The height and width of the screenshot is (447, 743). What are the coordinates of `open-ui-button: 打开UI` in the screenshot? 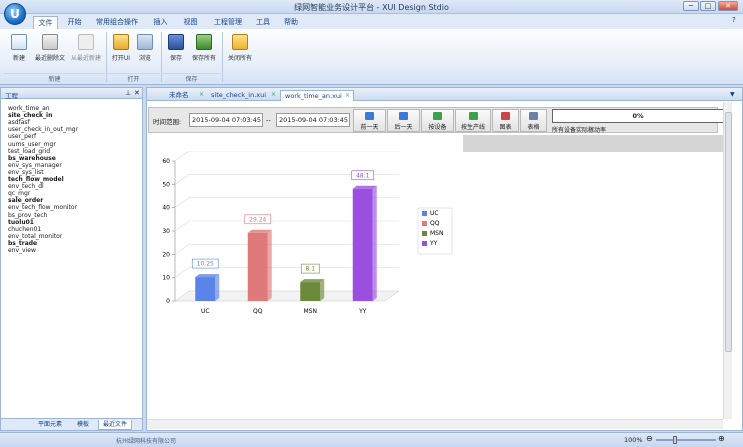 It's located at (121, 52).